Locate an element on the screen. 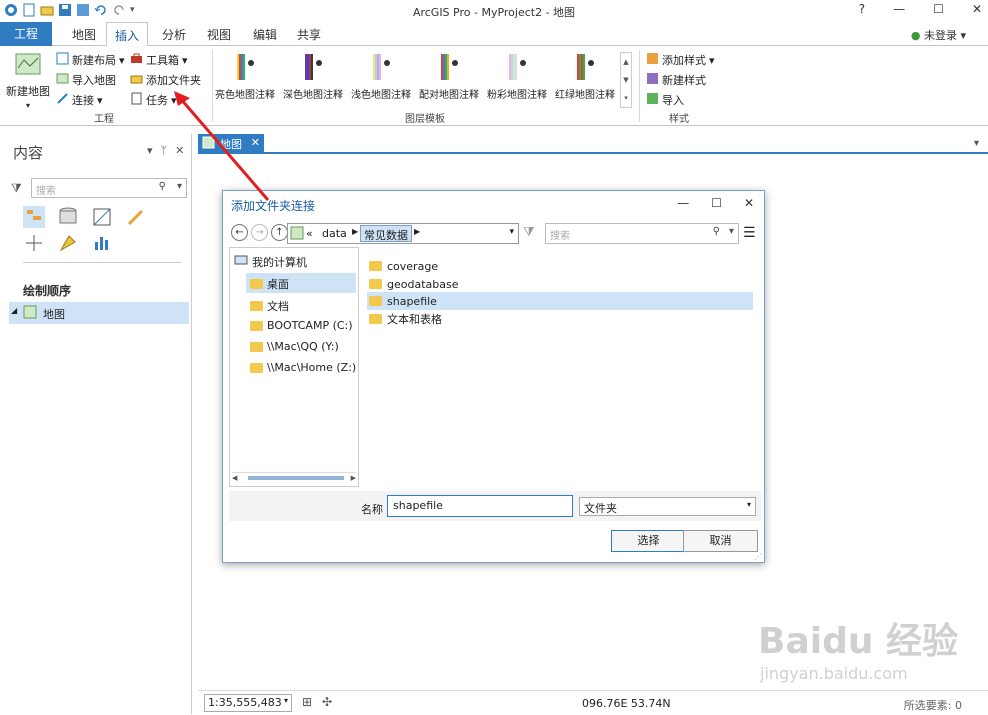  minimize-button: — is located at coordinates (899, 9).